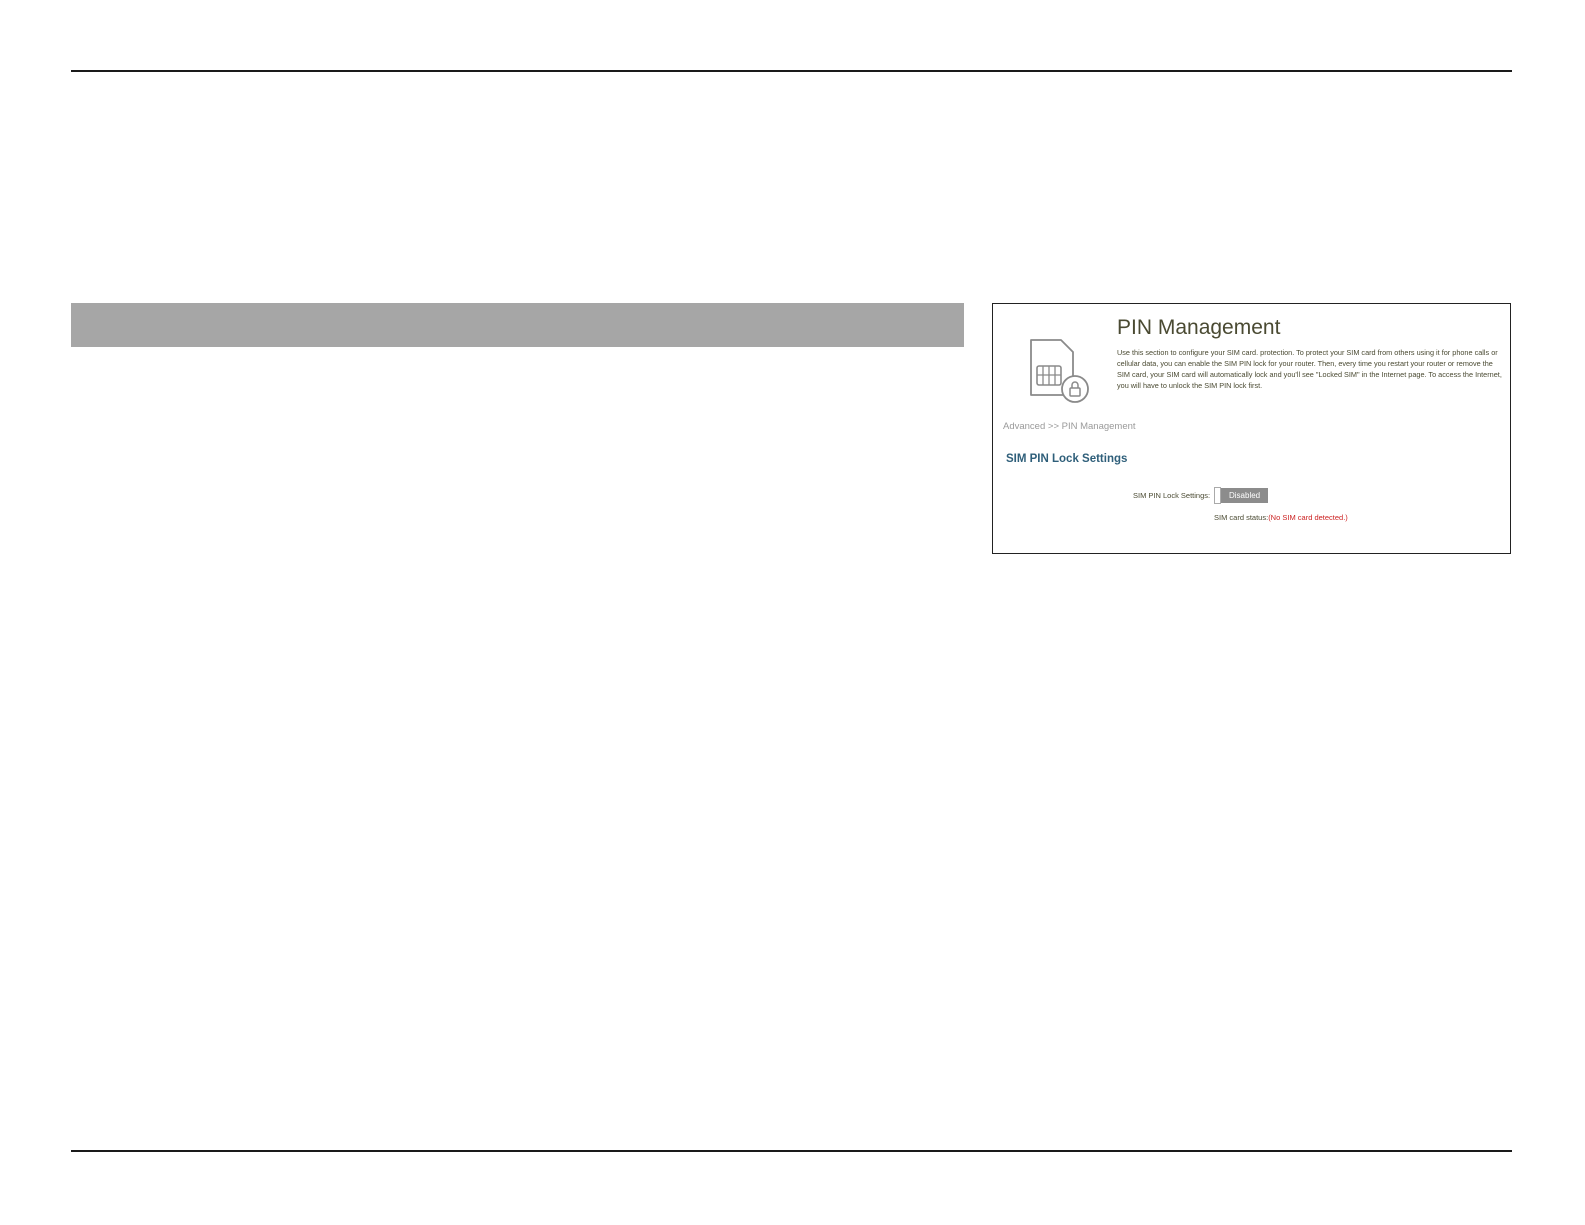 This screenshot has height=1225, width=1585. I want to click on toggle-knob, so click(1217, 495).